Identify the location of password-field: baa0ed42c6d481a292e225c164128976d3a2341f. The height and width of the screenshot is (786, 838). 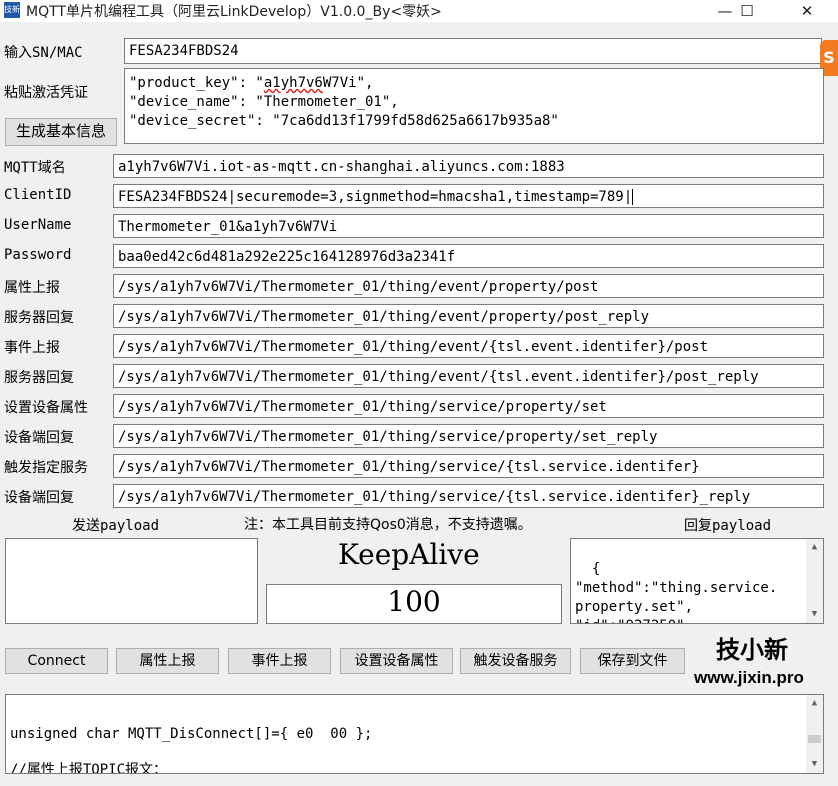
(468, 256).